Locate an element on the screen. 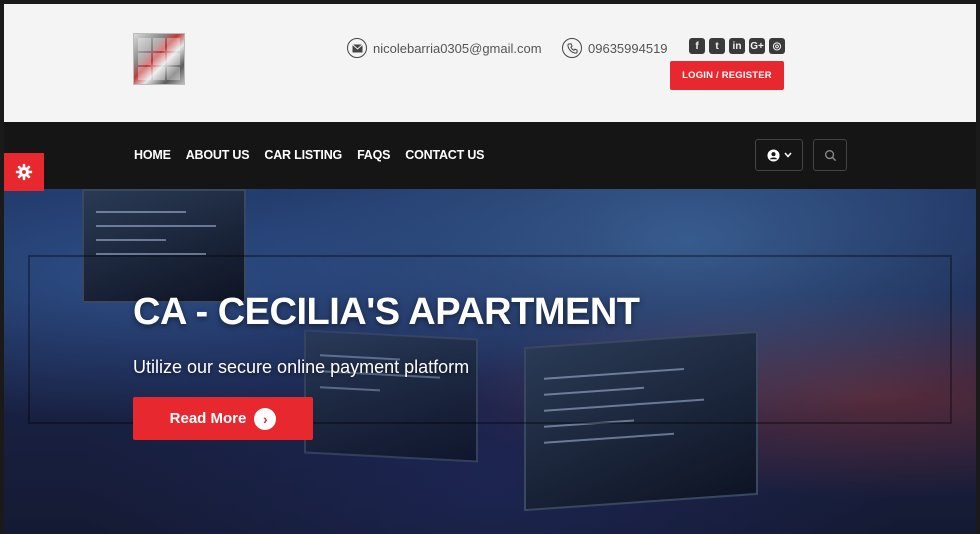  gear-icon is located at coordinates (24, 172).